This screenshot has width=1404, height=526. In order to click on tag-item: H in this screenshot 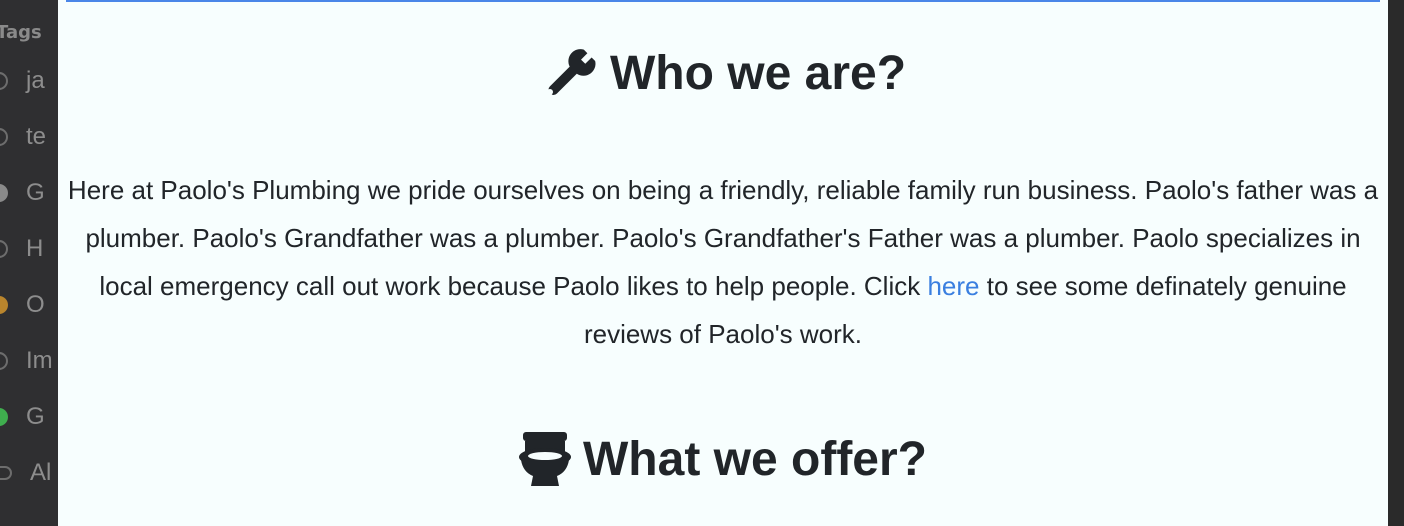, I will do `click(21, 249)`.